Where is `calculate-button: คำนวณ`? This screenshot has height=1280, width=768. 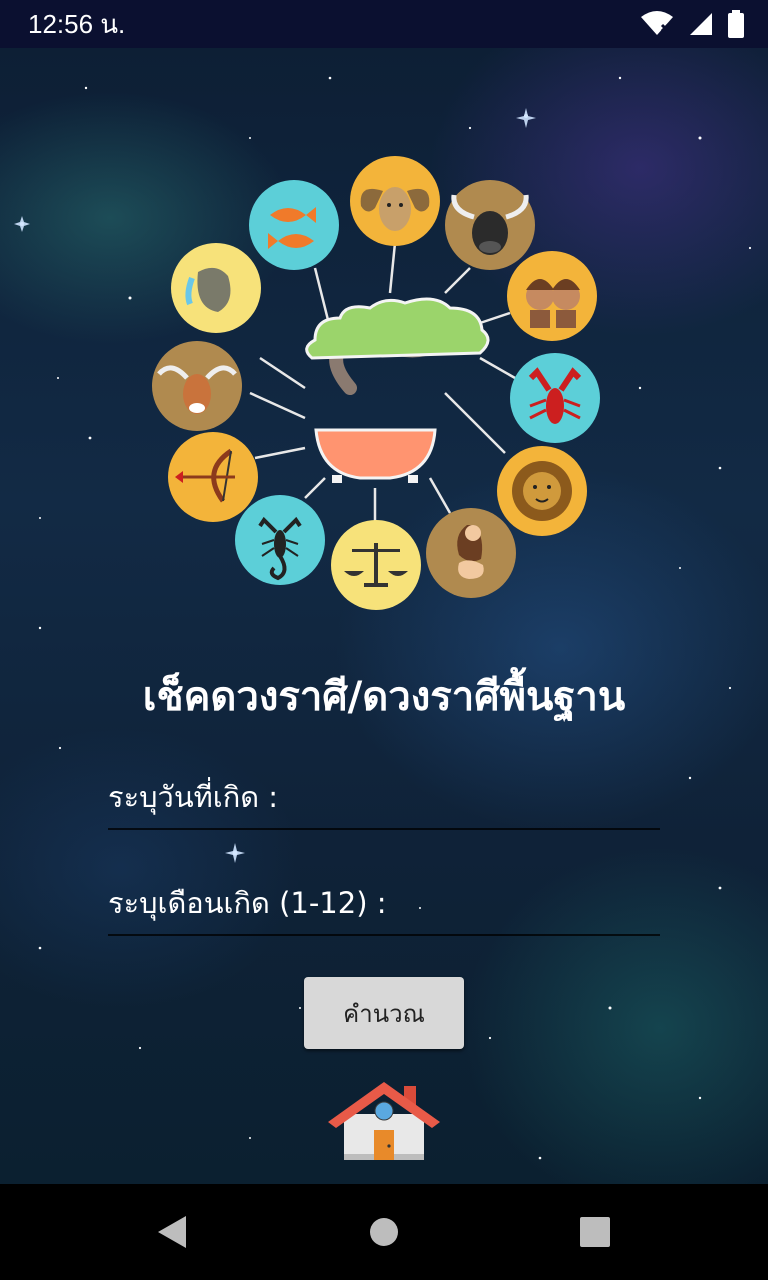 calculate-button: คำนวณ is located at coordinates (384, 1013).